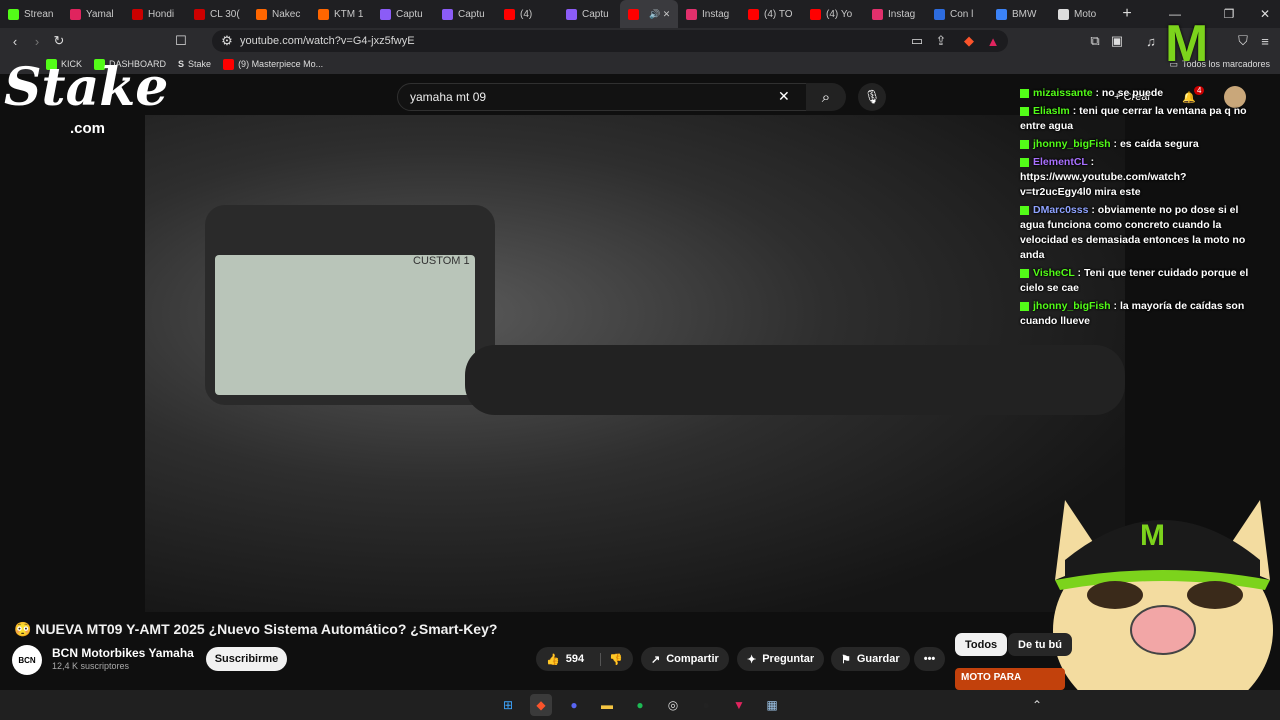  Describe the element at coordinates (602, 97) in the screenshot. I see `search-input: yamaha mt 09` at that location.